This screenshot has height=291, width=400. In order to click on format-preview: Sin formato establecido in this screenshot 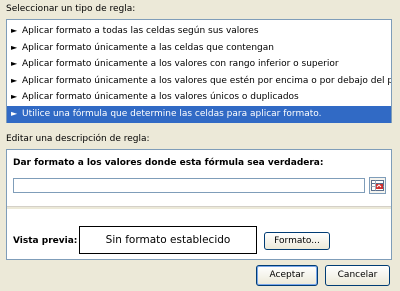, I will do `click(168, 240)`.